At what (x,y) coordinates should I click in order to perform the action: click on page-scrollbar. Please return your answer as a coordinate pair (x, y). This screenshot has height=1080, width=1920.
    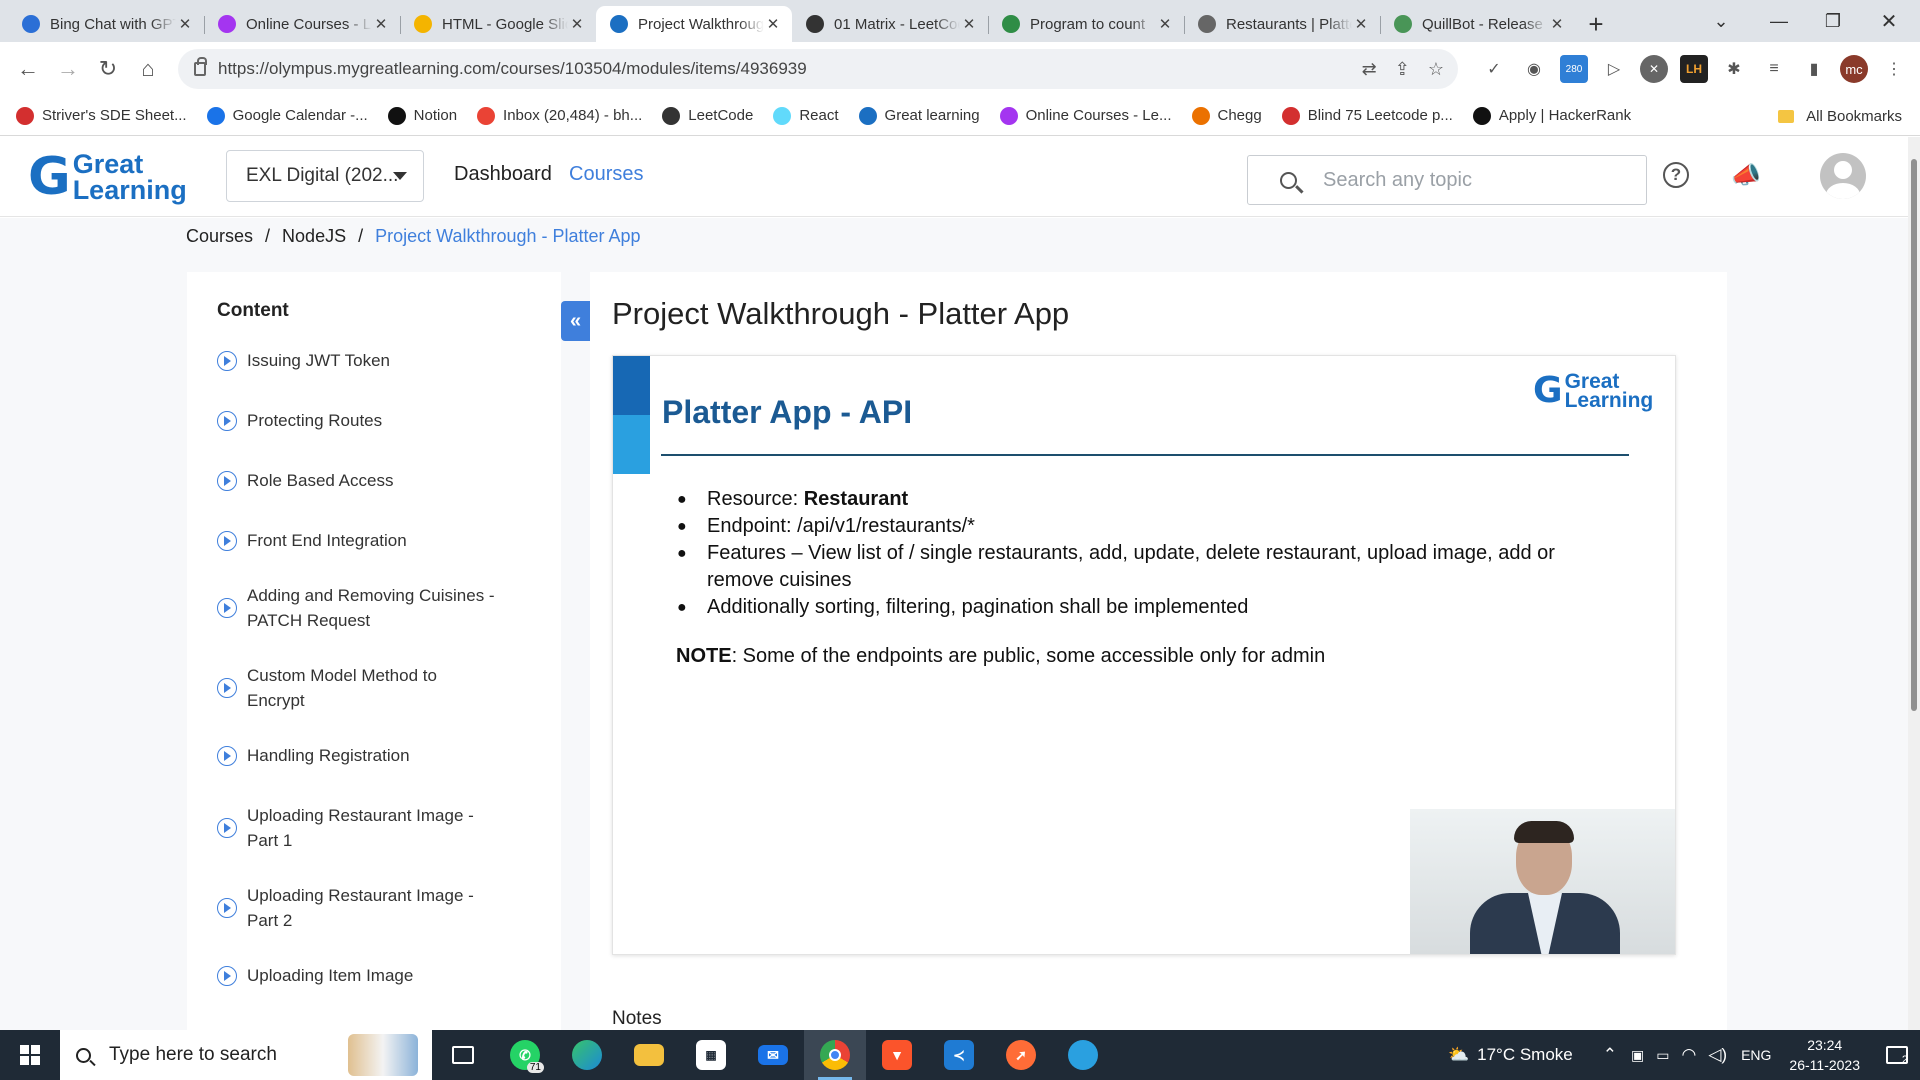
    Looking at the image, I should click on (1914, 583).